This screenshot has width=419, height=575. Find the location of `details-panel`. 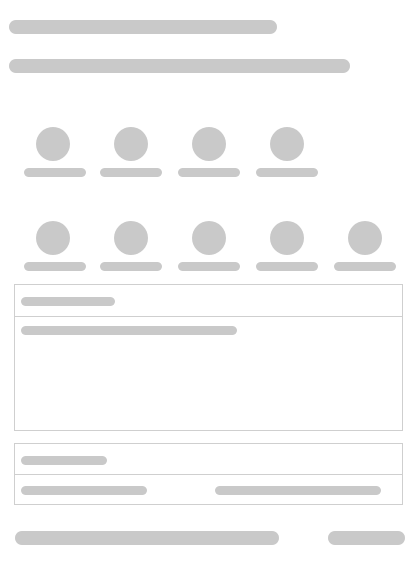

details-panel is located at coordinates (208, 474).